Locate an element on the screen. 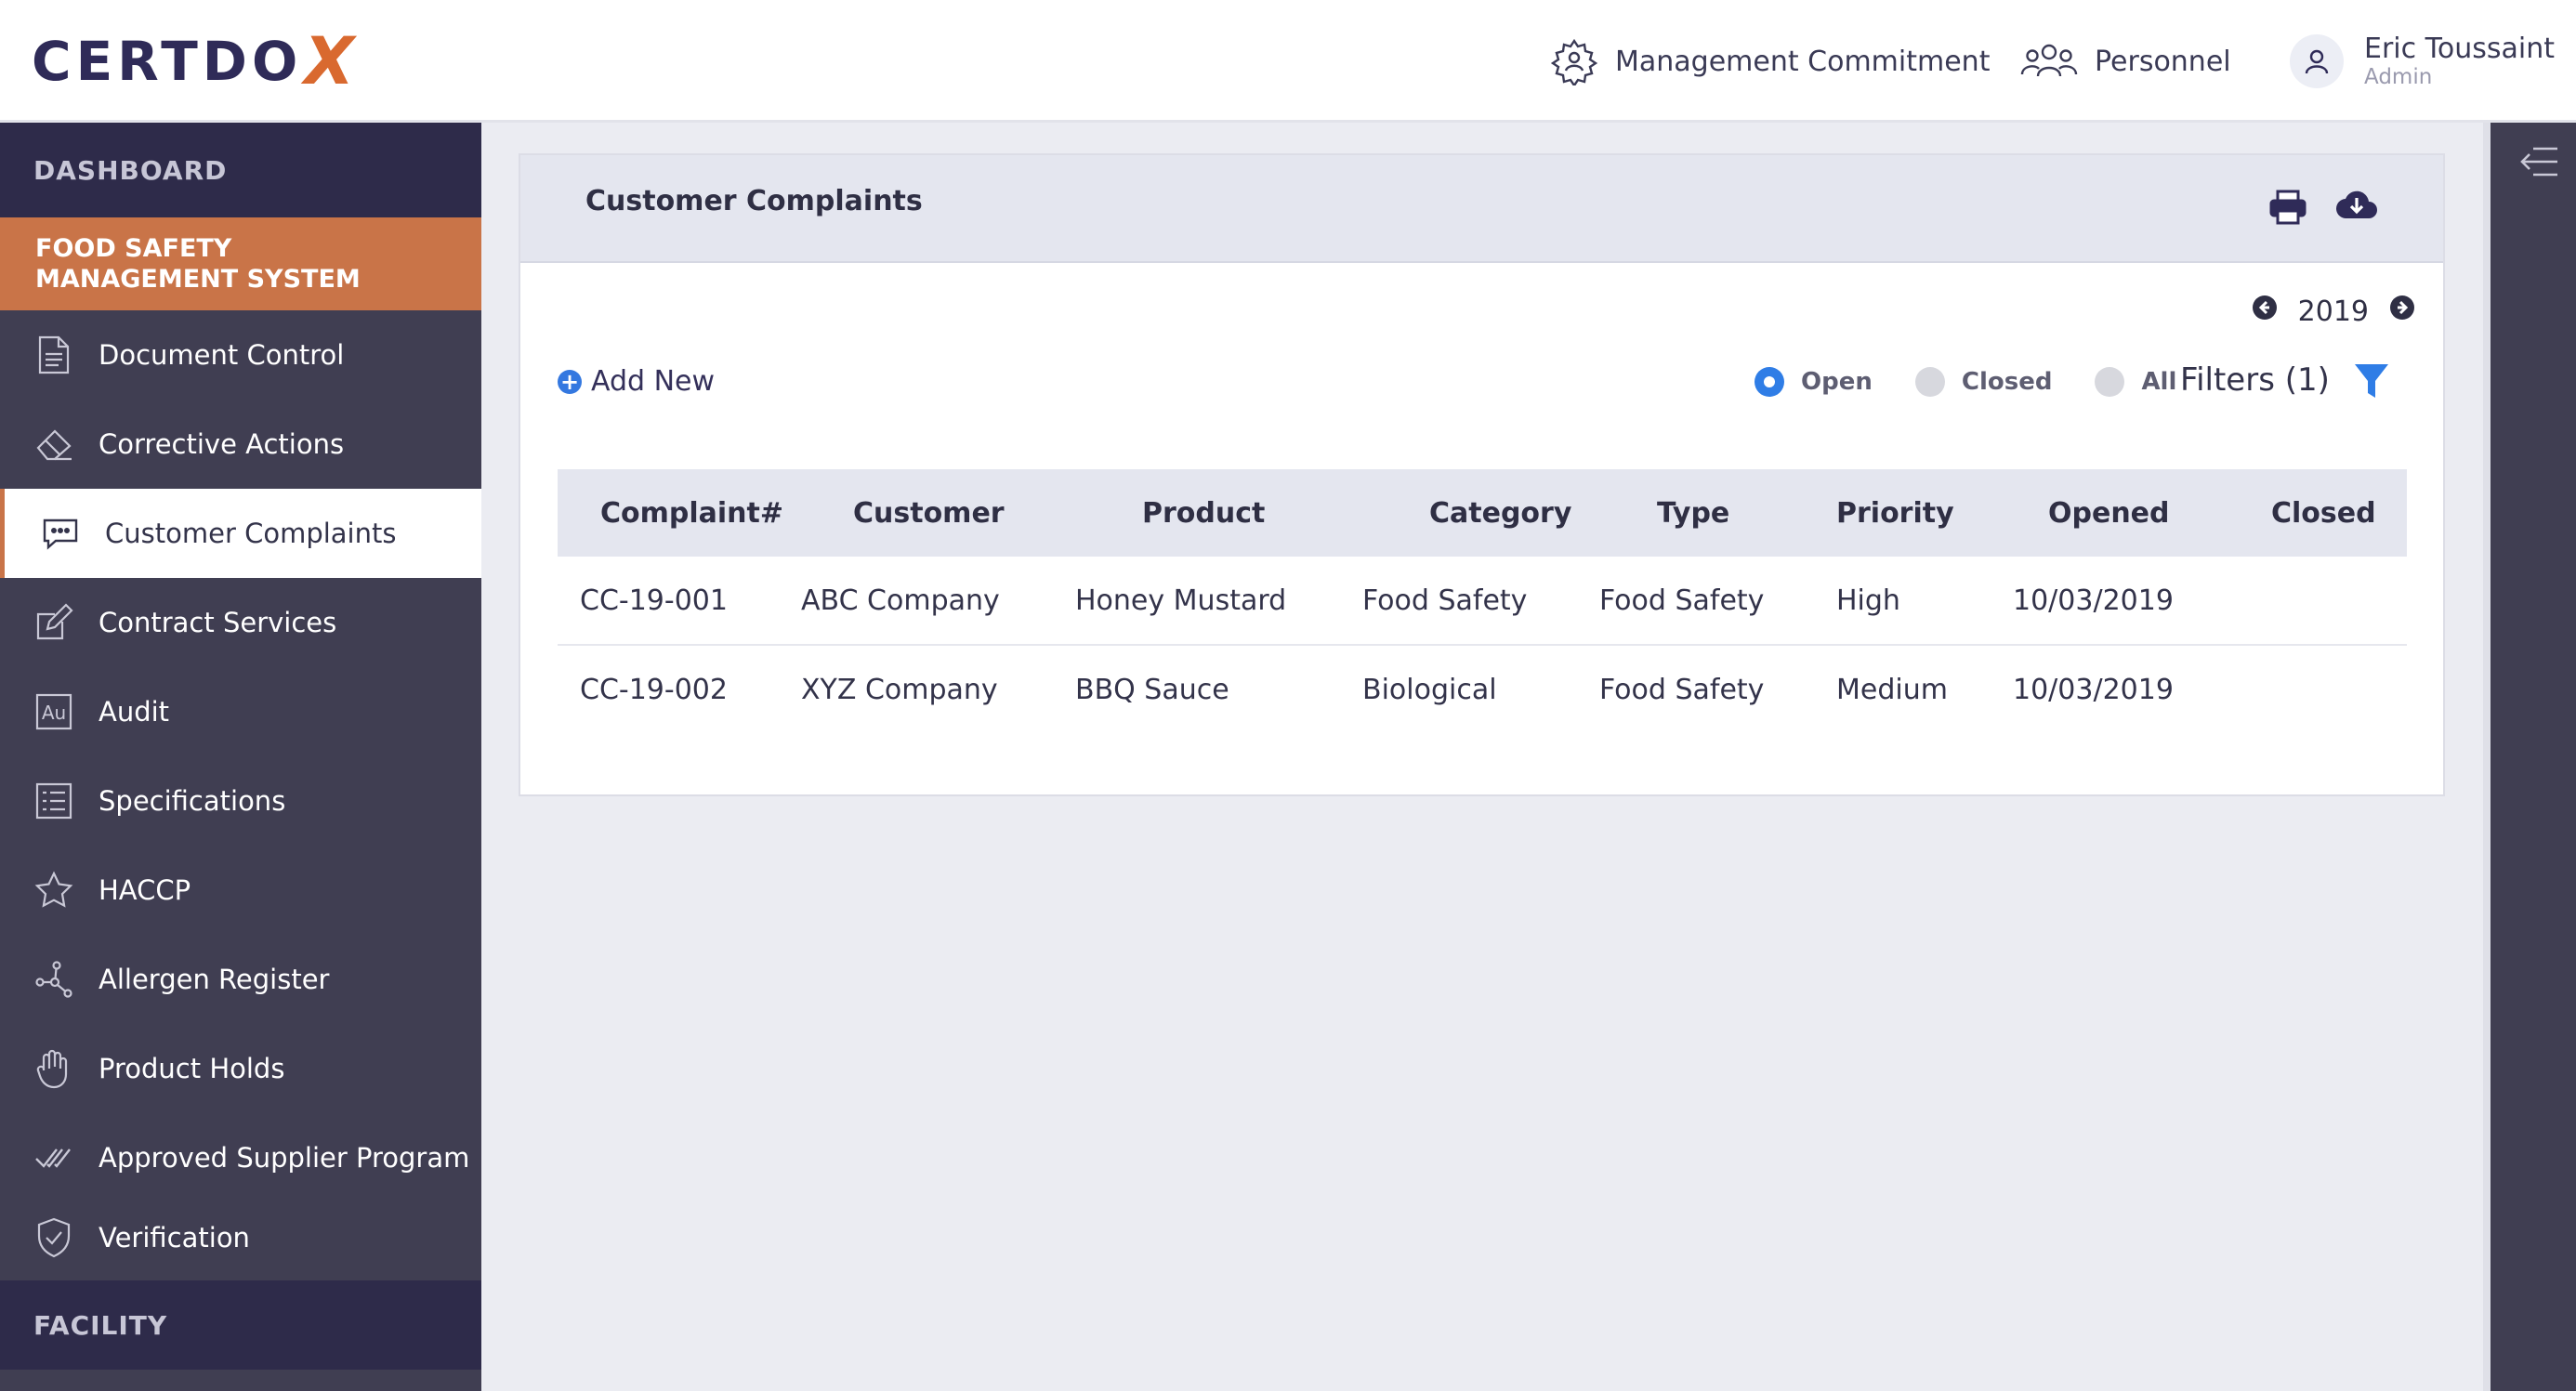  certdox-logo: CERTDO X is located at coordinates (193, 61).